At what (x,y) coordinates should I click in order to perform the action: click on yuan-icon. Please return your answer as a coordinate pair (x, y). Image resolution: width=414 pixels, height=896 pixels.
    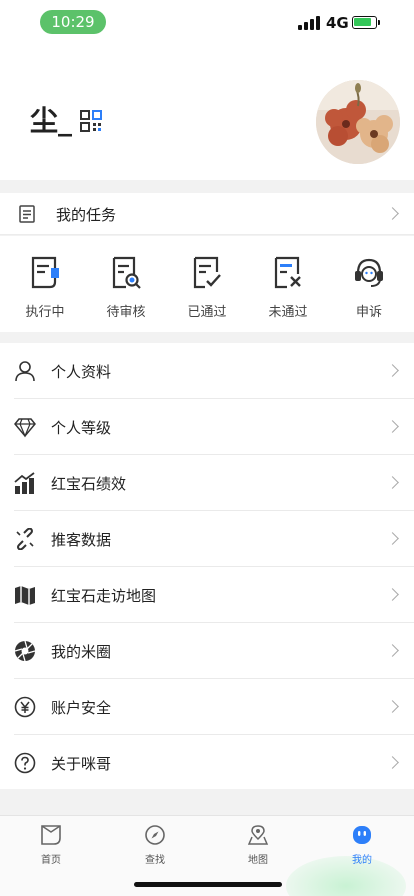
    Looking at the image, I should click on (25, 707).